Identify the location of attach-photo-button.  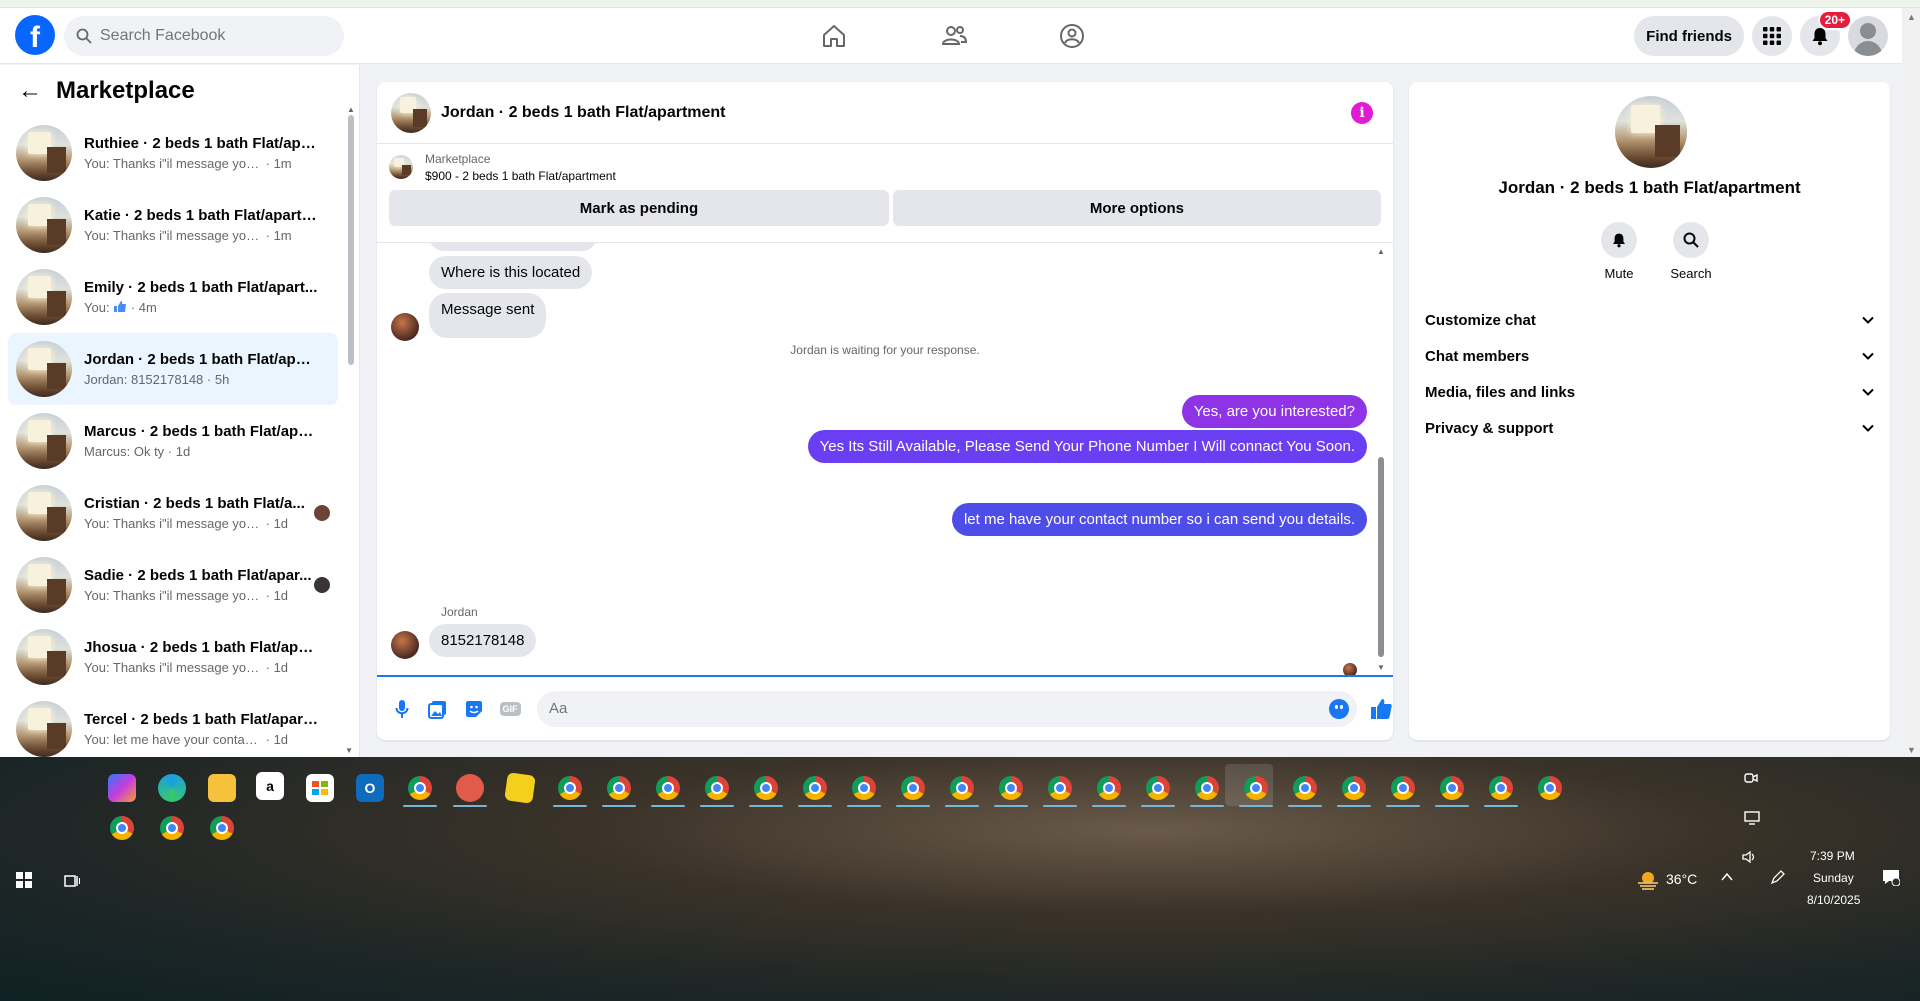
(438, 709).